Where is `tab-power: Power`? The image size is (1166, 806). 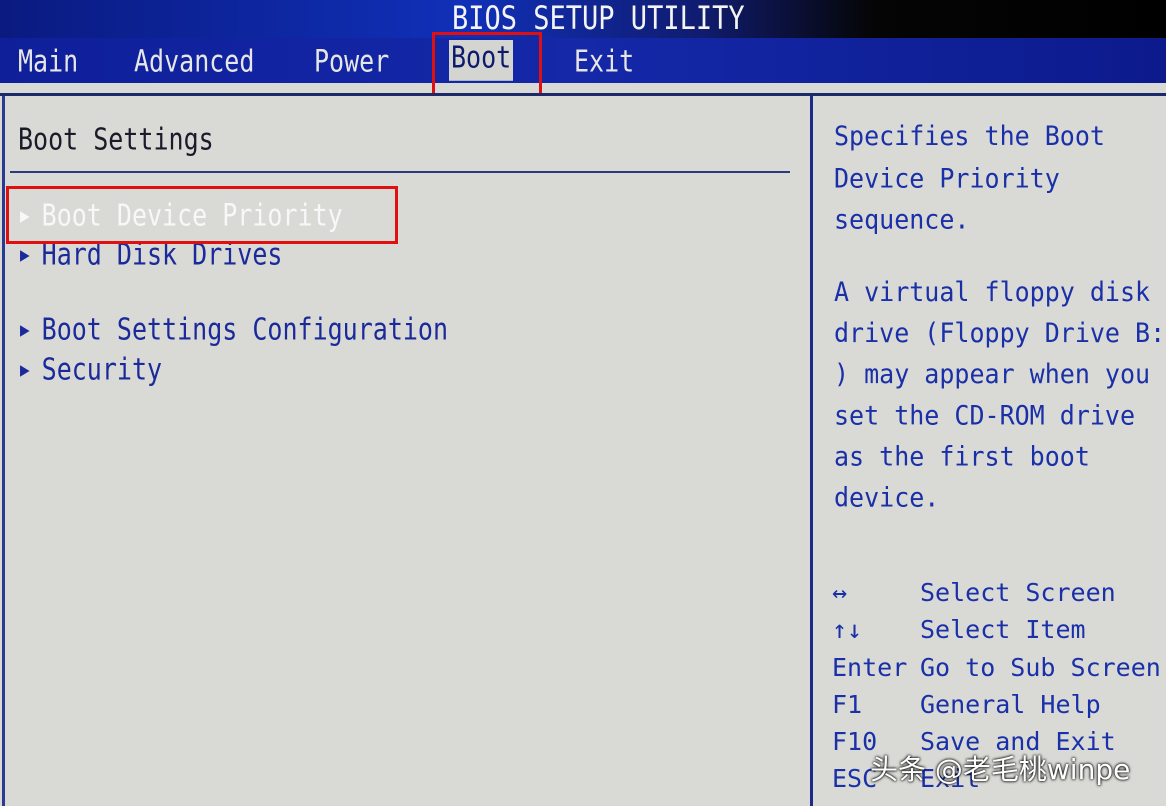
tab-power: Power is located at coordinates (351, 61).